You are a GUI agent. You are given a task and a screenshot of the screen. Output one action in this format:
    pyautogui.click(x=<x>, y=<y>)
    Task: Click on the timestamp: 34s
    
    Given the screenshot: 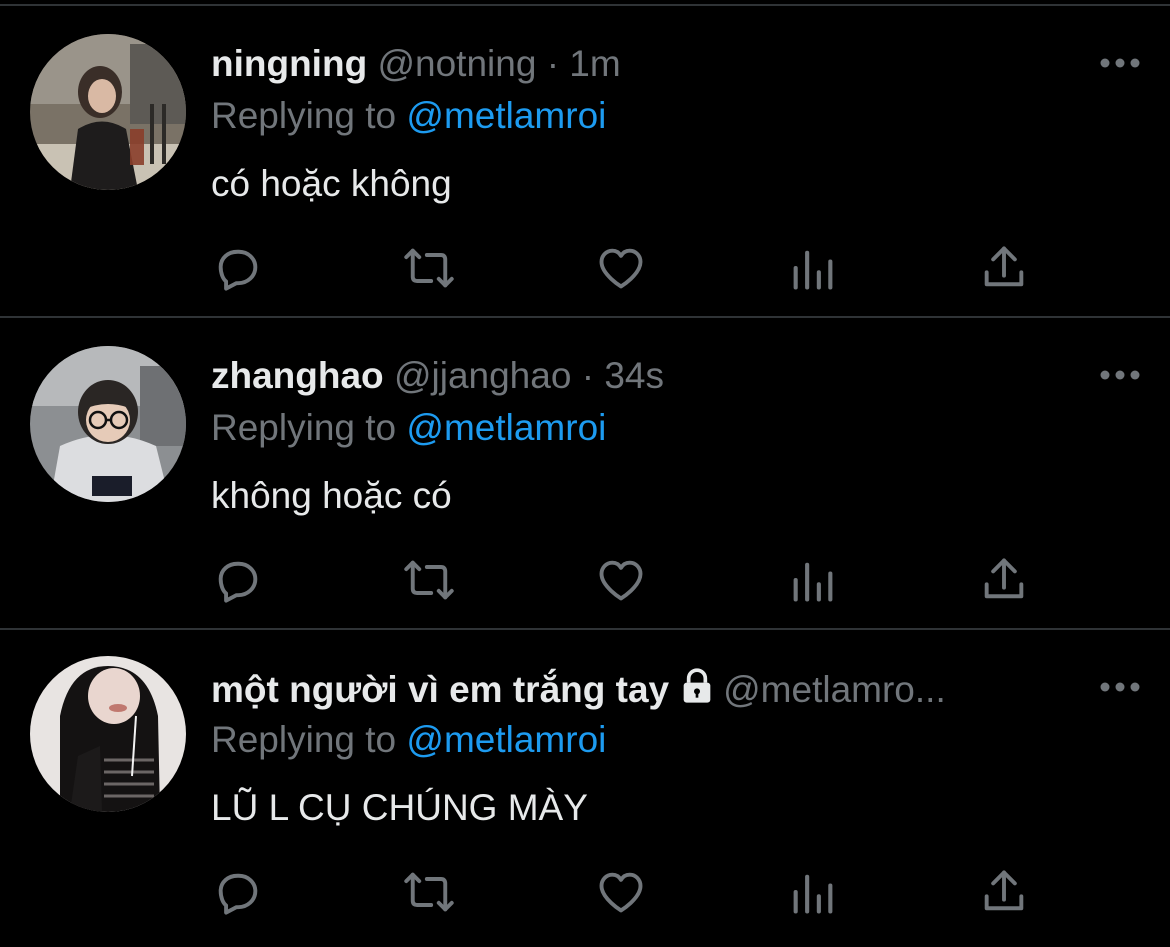 What is the action you would take?
    pyautogui.click(x=634, y=375)
    